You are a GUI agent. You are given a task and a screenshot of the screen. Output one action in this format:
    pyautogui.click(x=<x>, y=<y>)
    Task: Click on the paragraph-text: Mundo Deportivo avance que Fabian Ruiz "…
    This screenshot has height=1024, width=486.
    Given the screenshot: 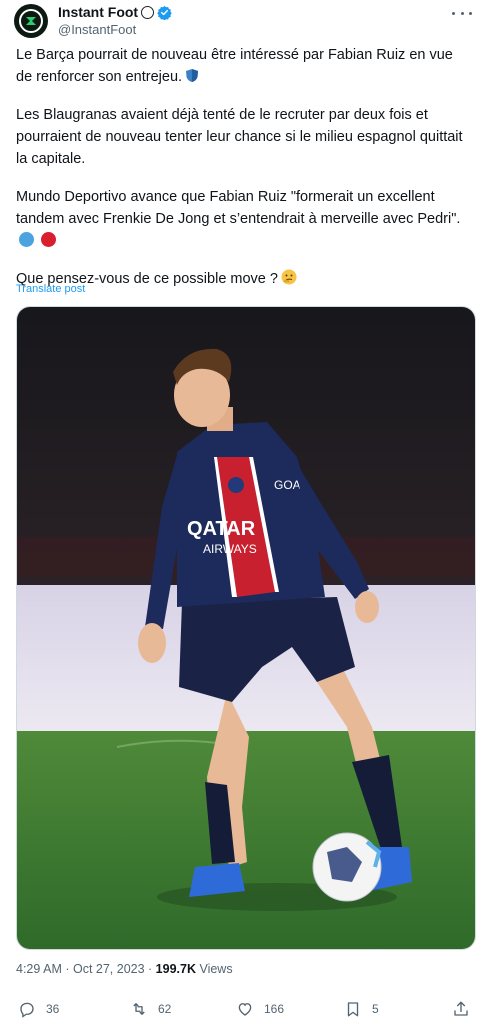 What is the action you would take?
    pyautogui.click(x=238, y=208)
    